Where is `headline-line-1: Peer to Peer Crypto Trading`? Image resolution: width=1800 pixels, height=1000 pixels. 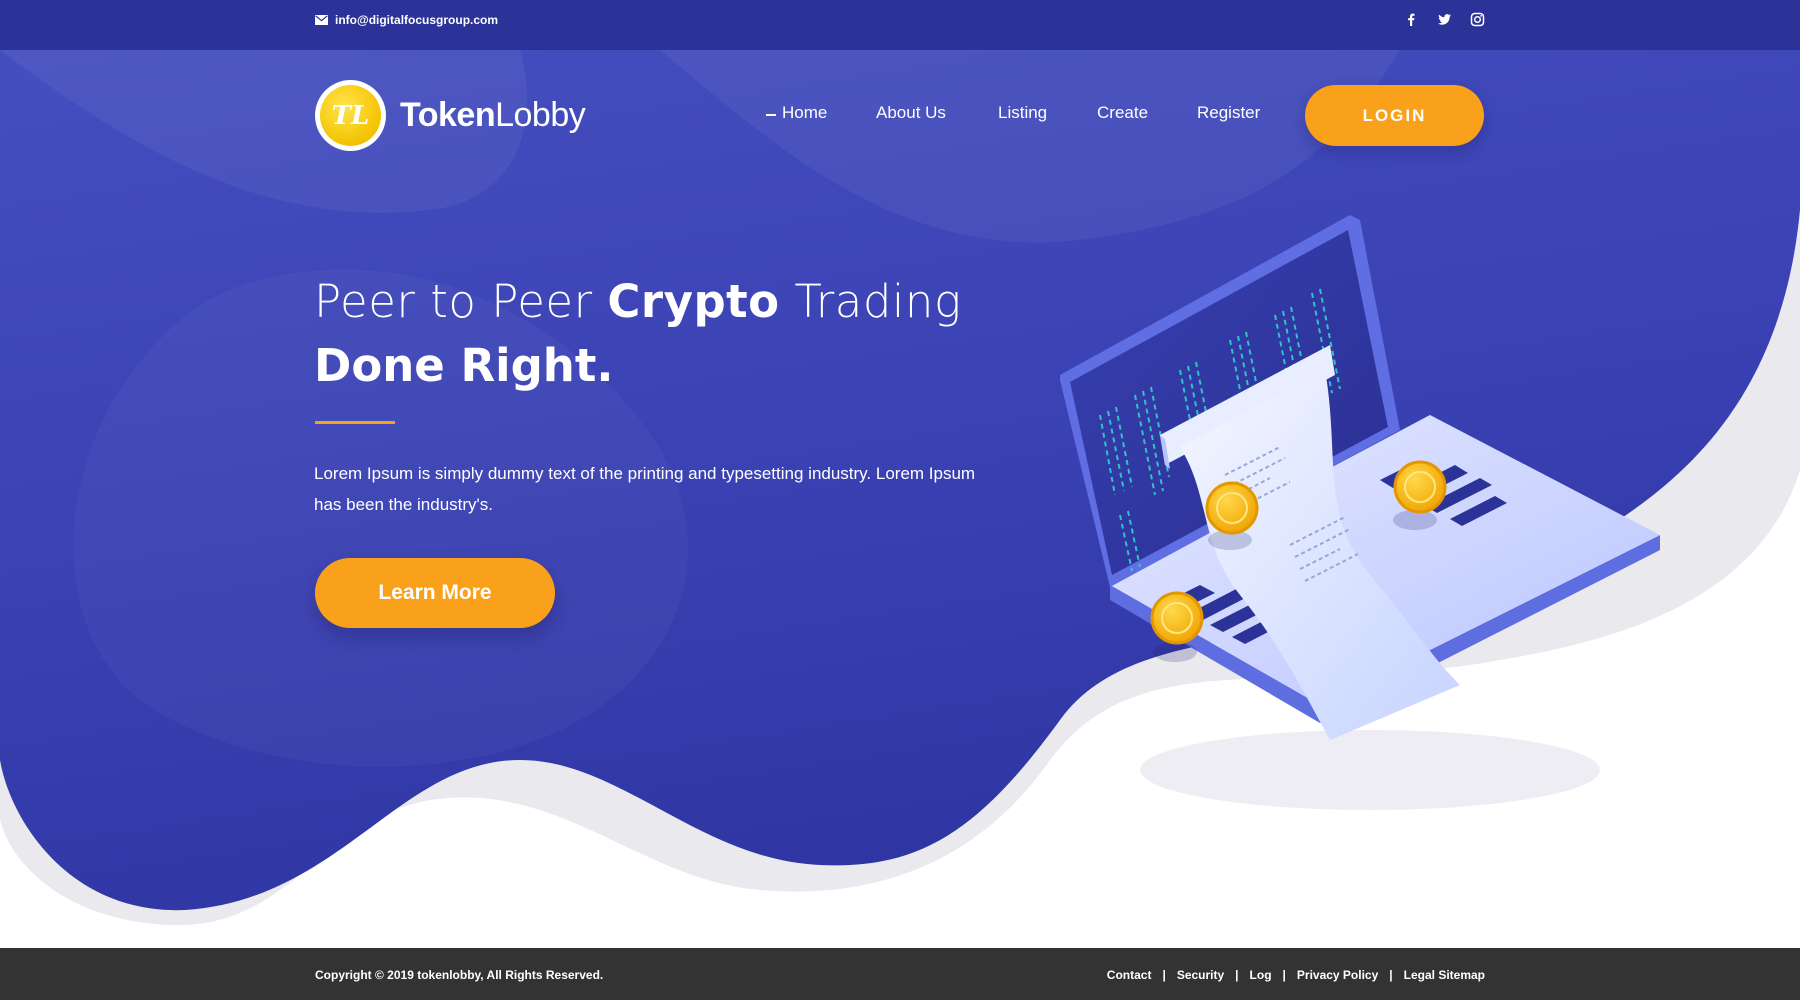
headline-line-1: Peer to Peer Crypto Trading is located at coordinates (637, 302).